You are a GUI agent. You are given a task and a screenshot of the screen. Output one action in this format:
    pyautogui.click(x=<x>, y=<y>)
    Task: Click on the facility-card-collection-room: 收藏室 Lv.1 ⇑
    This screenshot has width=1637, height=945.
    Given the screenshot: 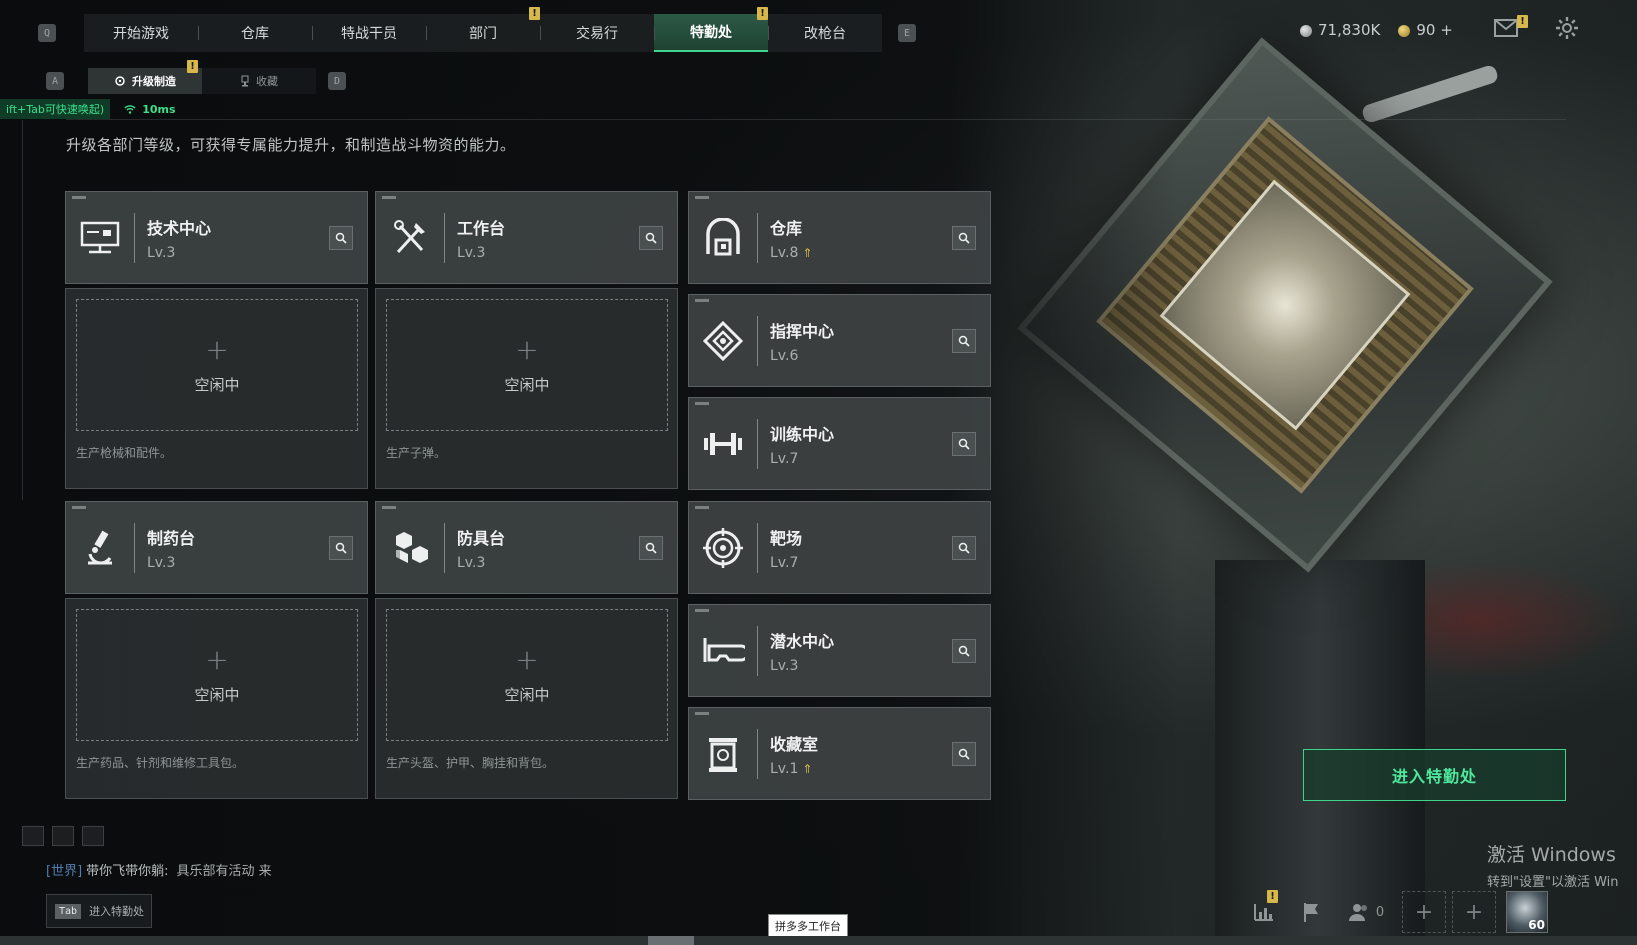 What is the action you would take?
    pyautogui.click(x=839, y=753)
    